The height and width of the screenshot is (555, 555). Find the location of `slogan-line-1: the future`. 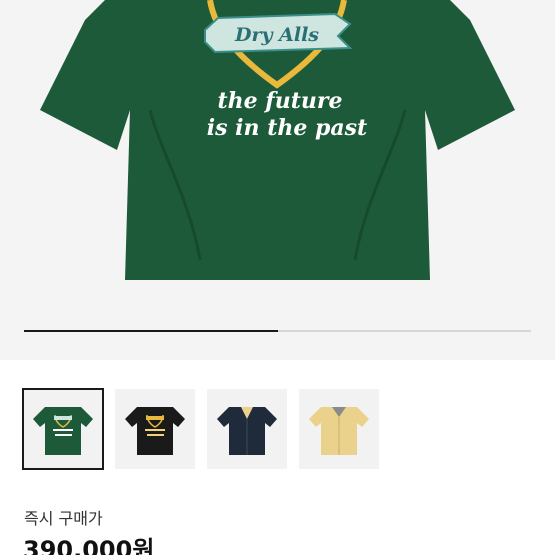

slogan-line-1: the future is located at coordinates (279, 101).